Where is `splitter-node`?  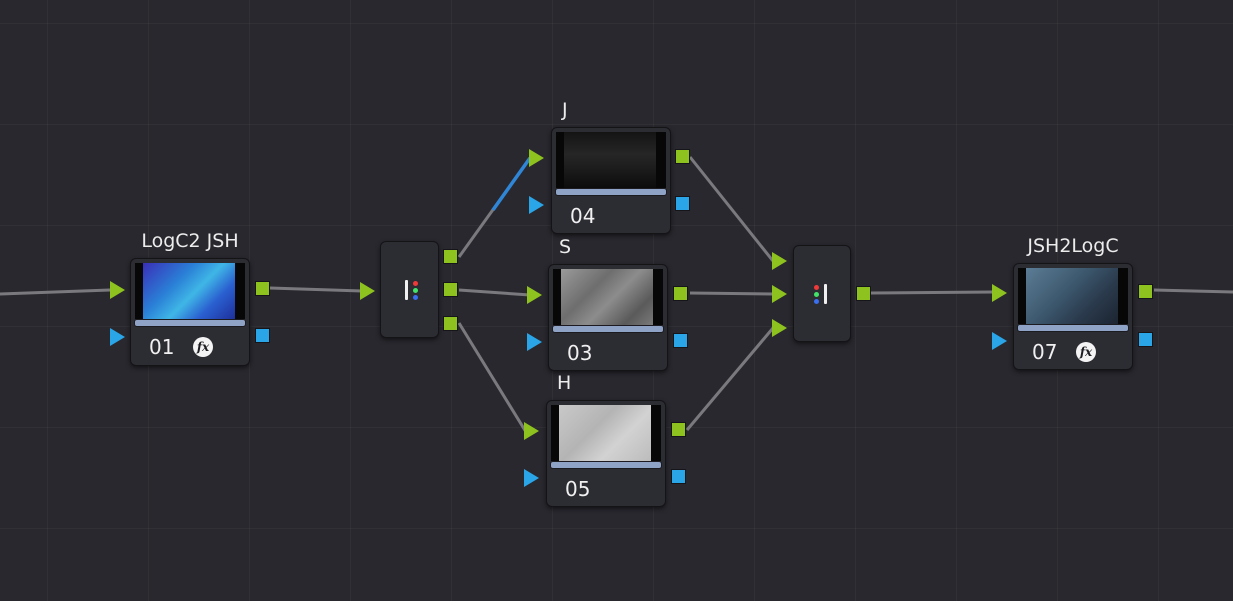 splitter-node is located at coordinates (409, 289).